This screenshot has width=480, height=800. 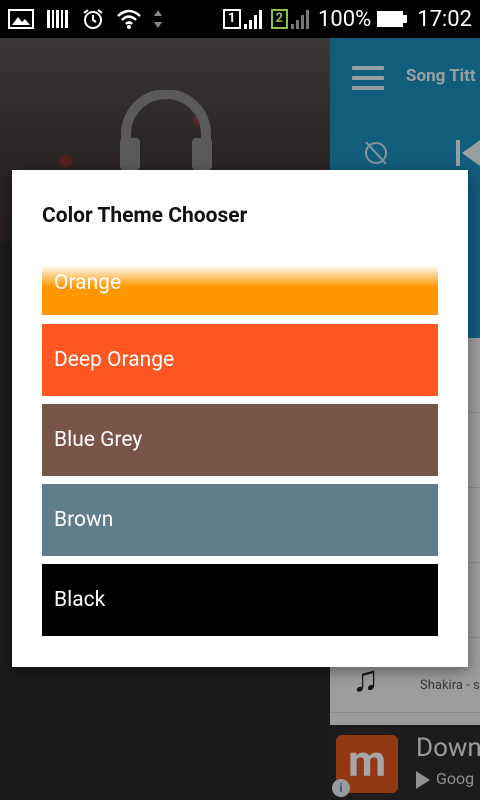 I want to click on theme-option-label: Brown, so click(x=84, y=520).